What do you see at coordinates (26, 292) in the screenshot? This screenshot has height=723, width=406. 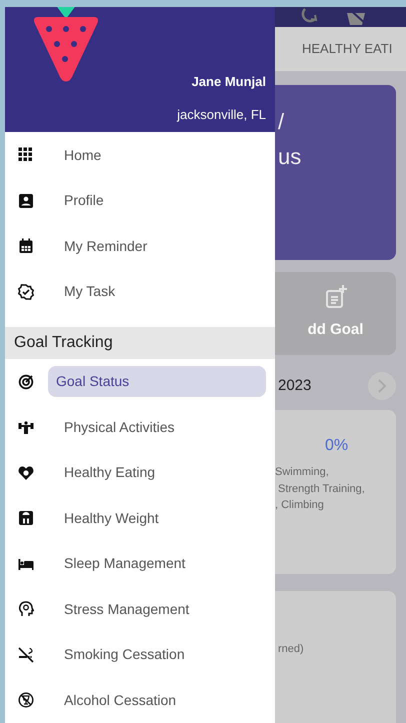 I see `check-badge-icon` at bounding box center [26, 292].